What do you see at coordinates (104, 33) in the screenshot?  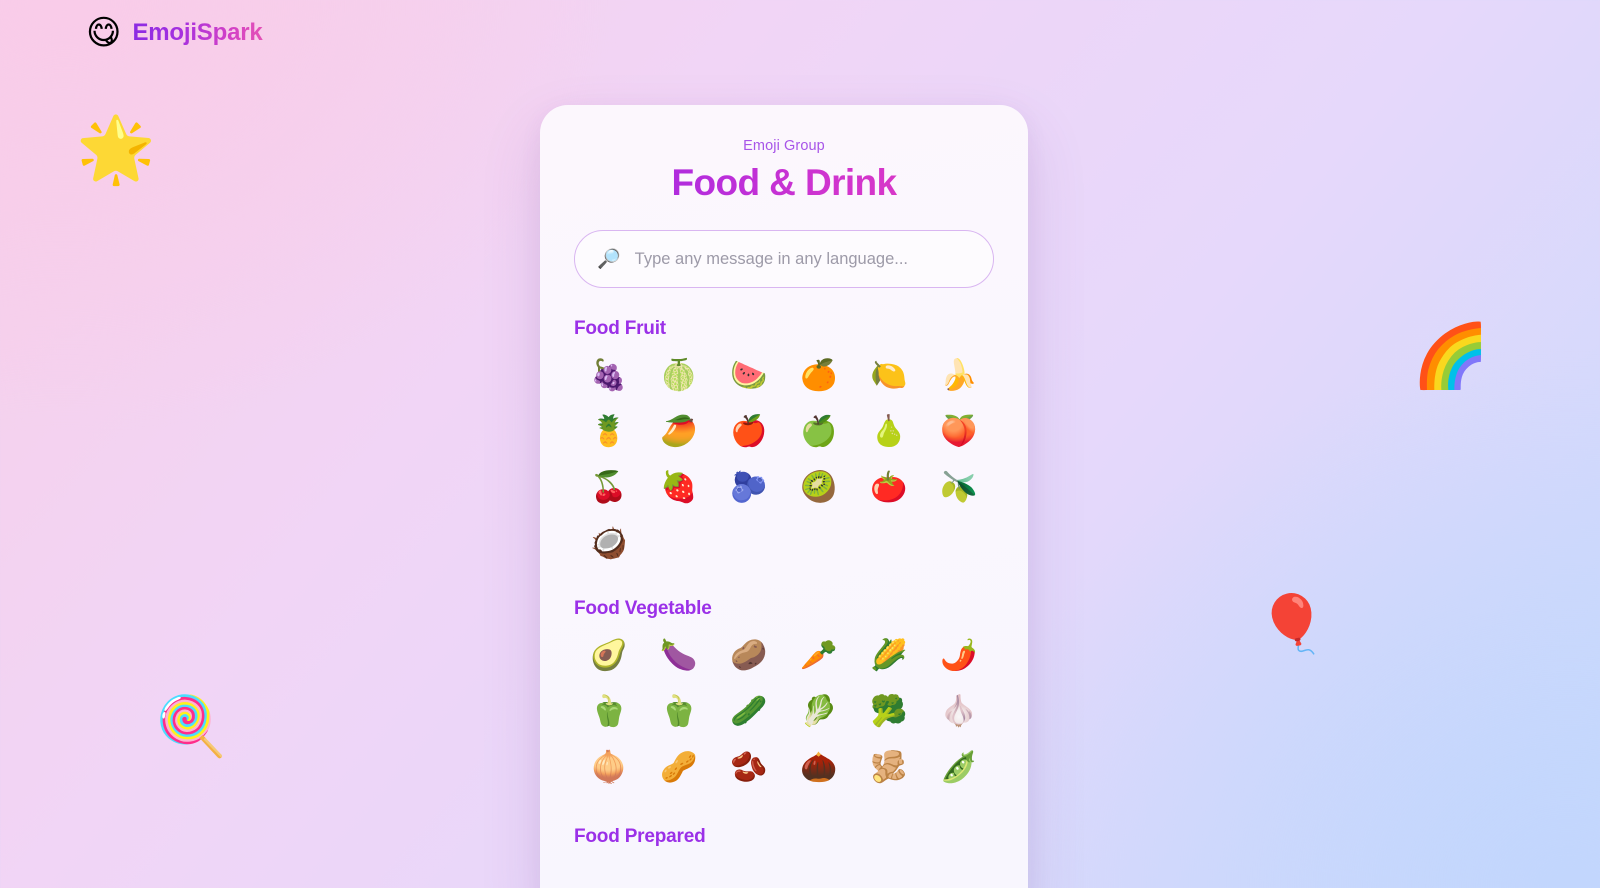 I see `face-savoring-food-emoji: 😋` at bounding box center [104, 33].